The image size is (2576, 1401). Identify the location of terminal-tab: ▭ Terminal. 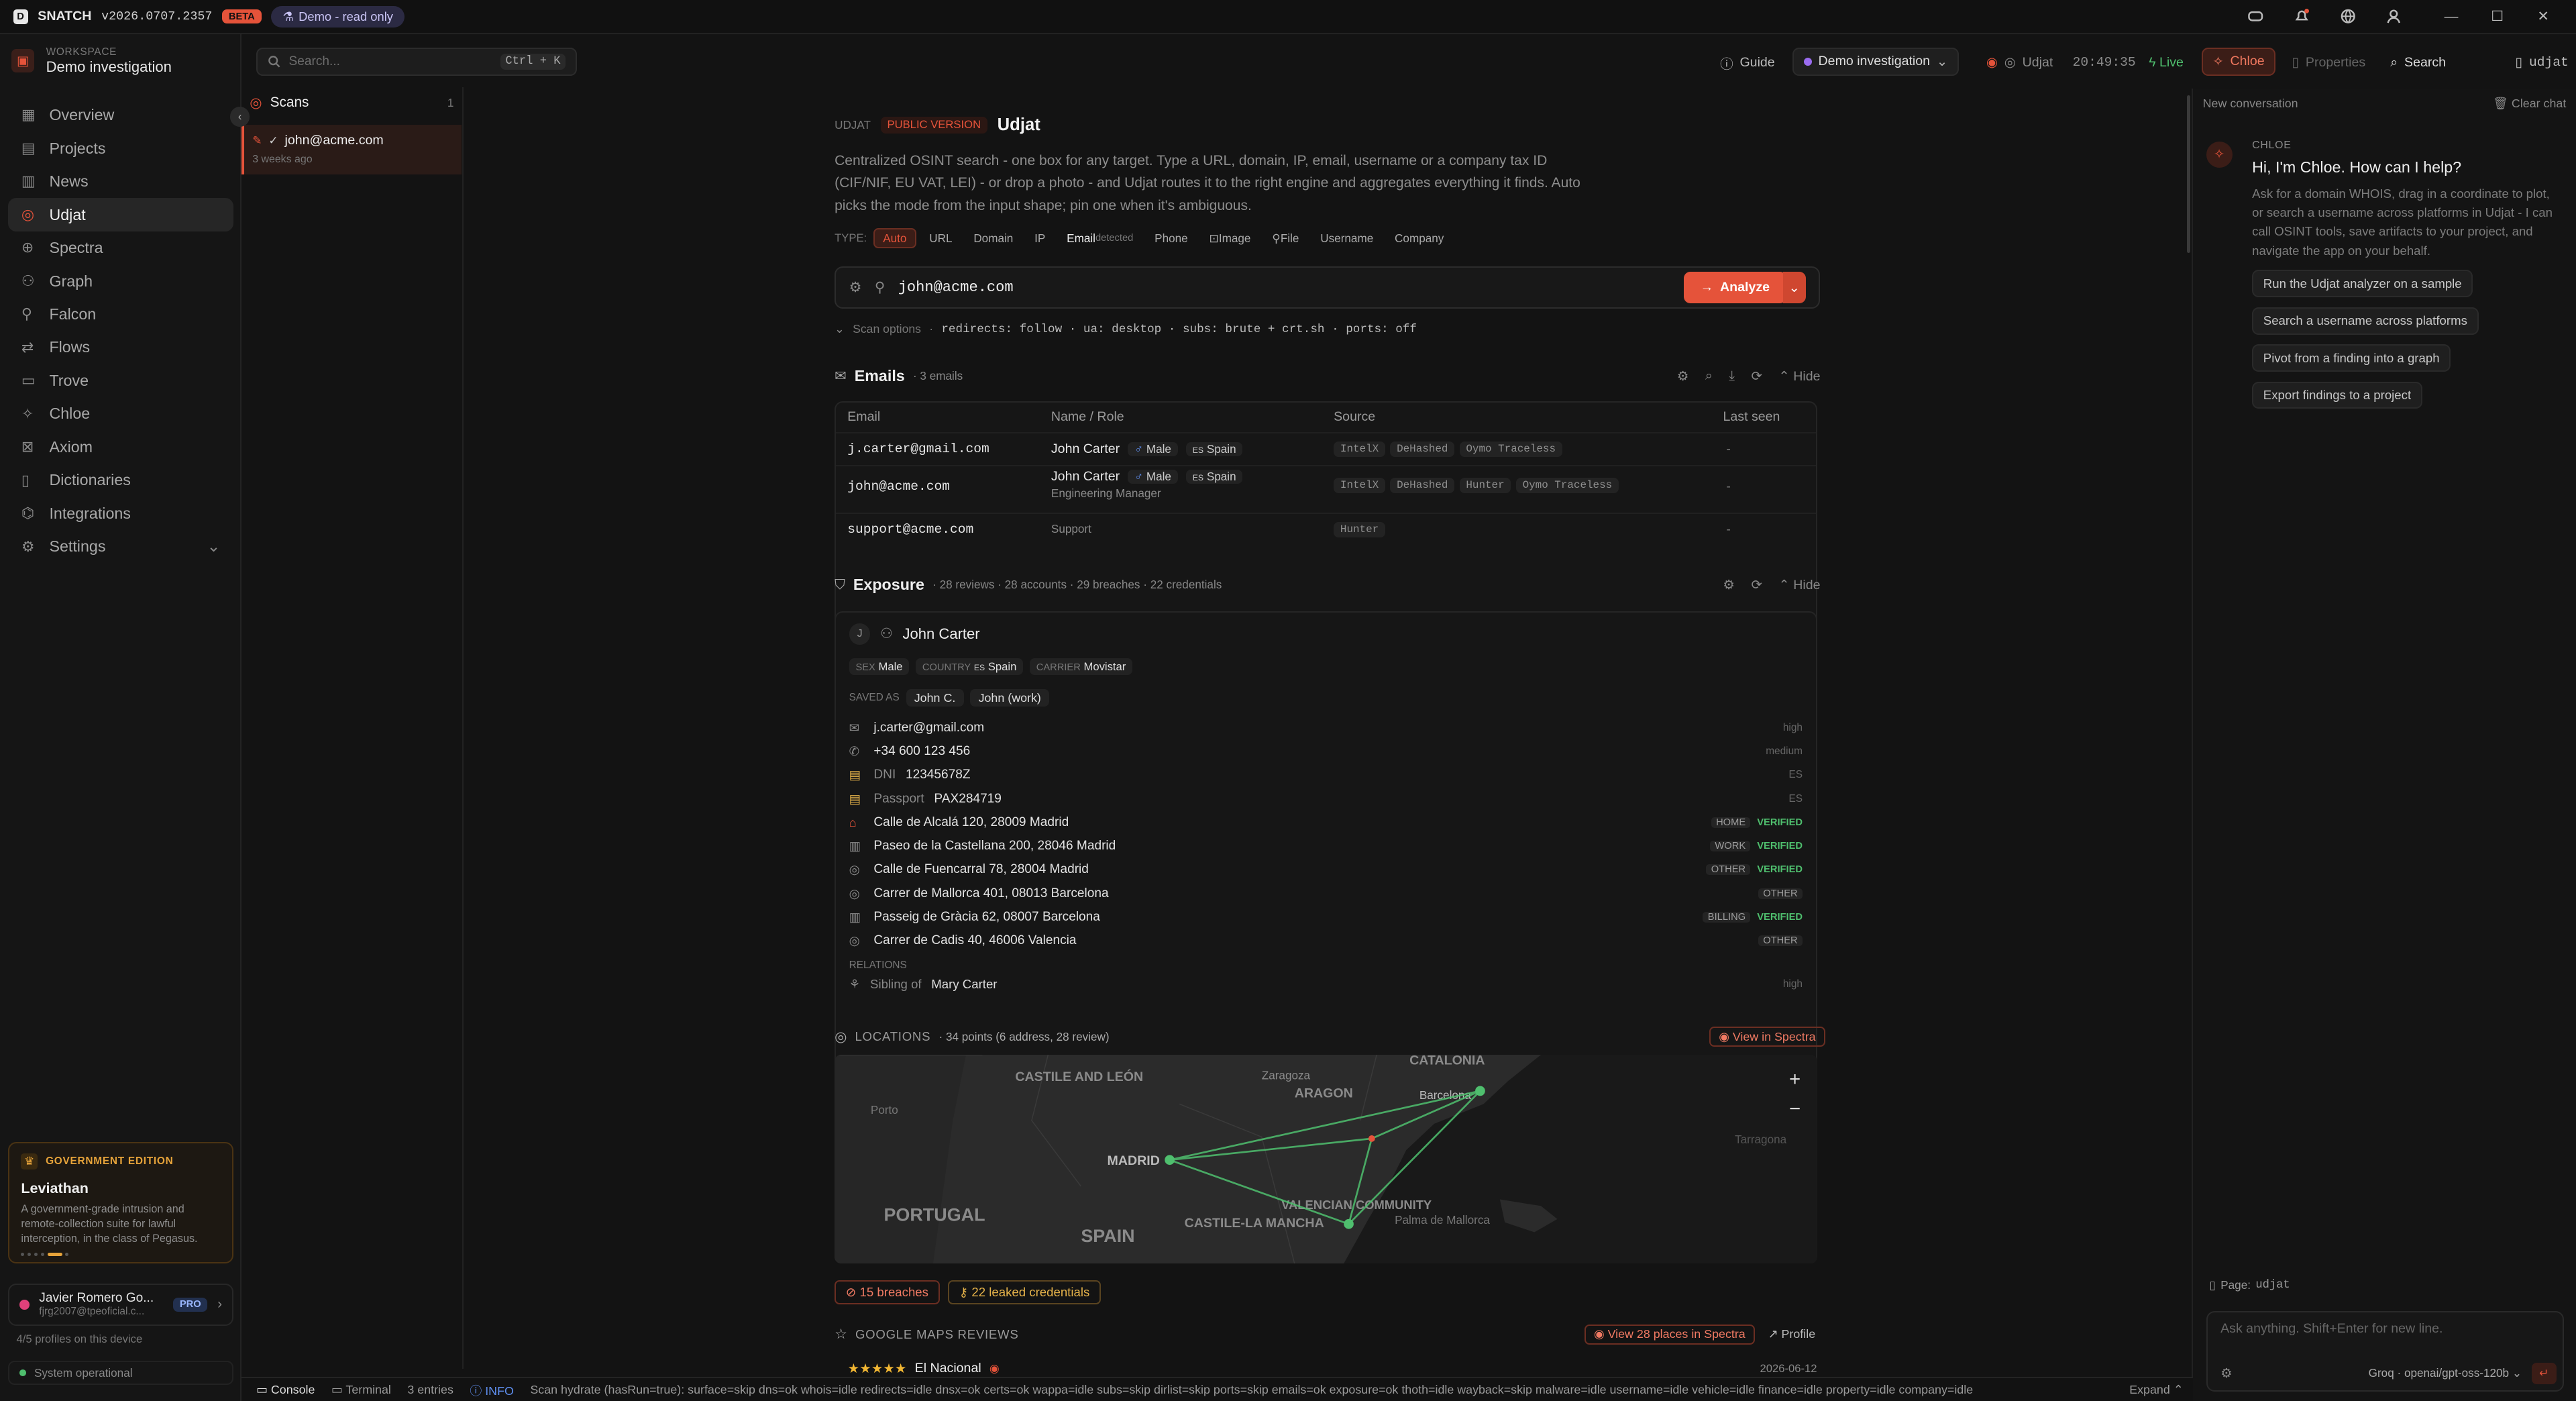
(361, 1390).